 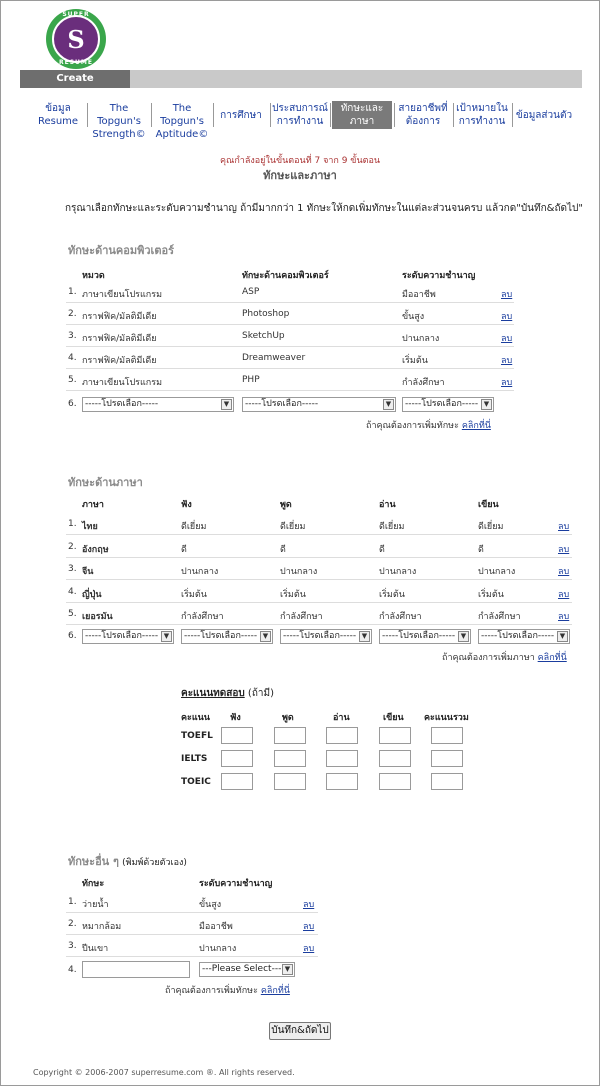 I want to click on computer-skill-select: -----โปรดเลือก----- ▼, so click(x=319, y=404).